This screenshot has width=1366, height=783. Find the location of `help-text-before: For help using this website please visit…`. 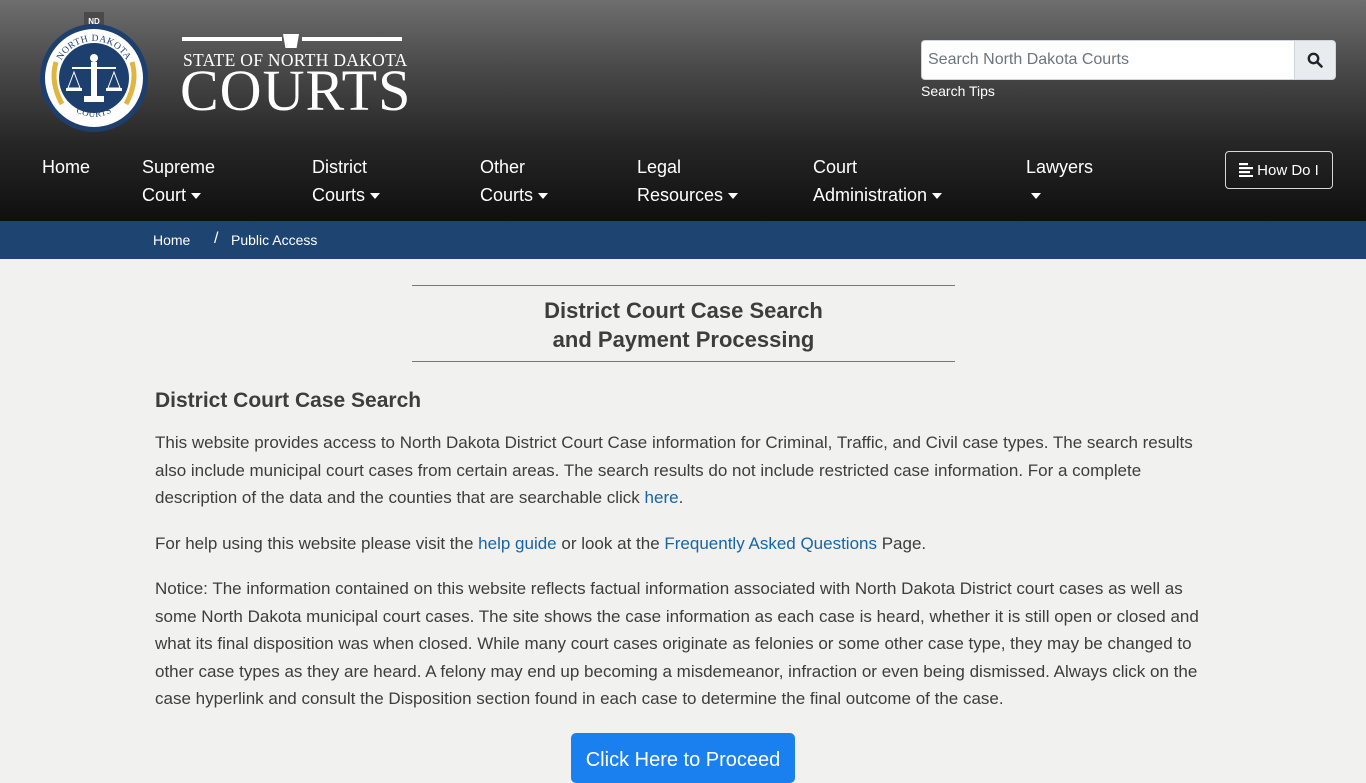

help-text-before: For help using this website please visit… is located at coordinates (317, 543).